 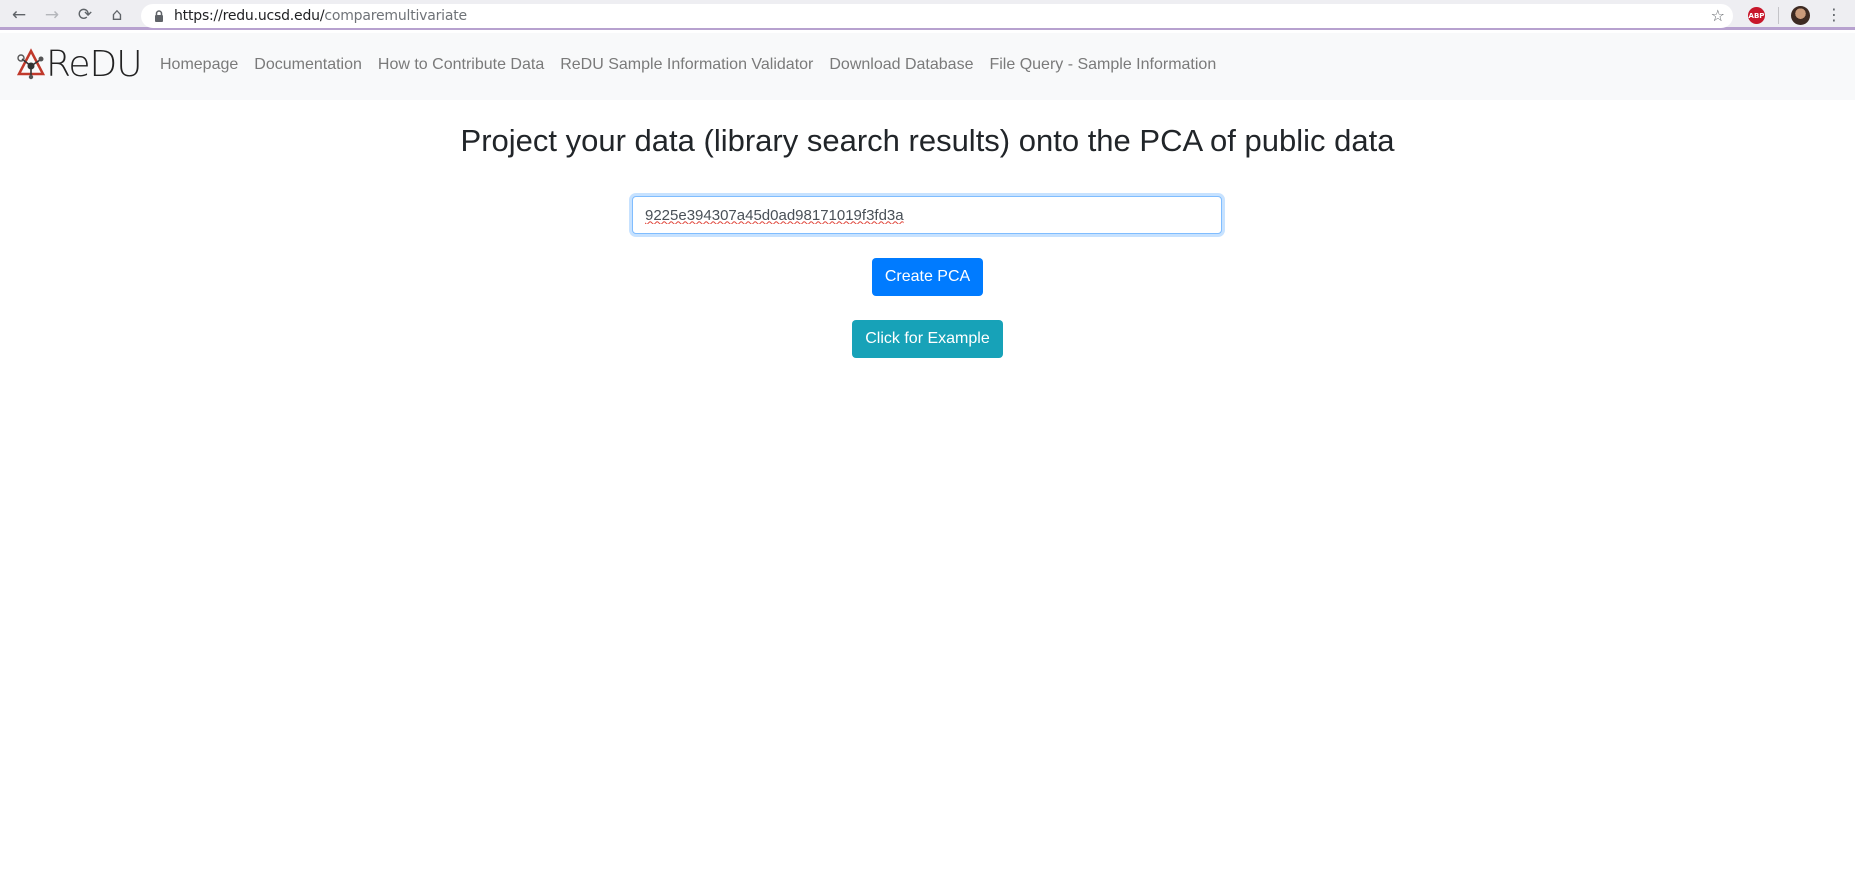 What do you see at coordinates (927, 215) in the screenshot?
I see `task-id-input` at bounding box center [927, 215].